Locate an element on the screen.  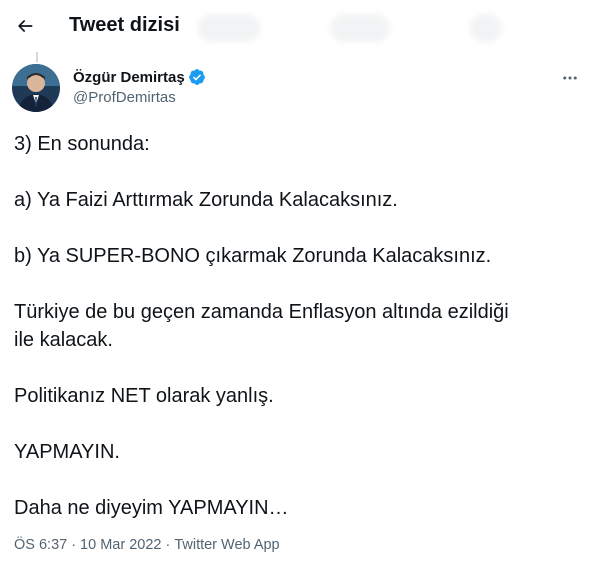
thread-connector-line is located at coordinates (37, 57).